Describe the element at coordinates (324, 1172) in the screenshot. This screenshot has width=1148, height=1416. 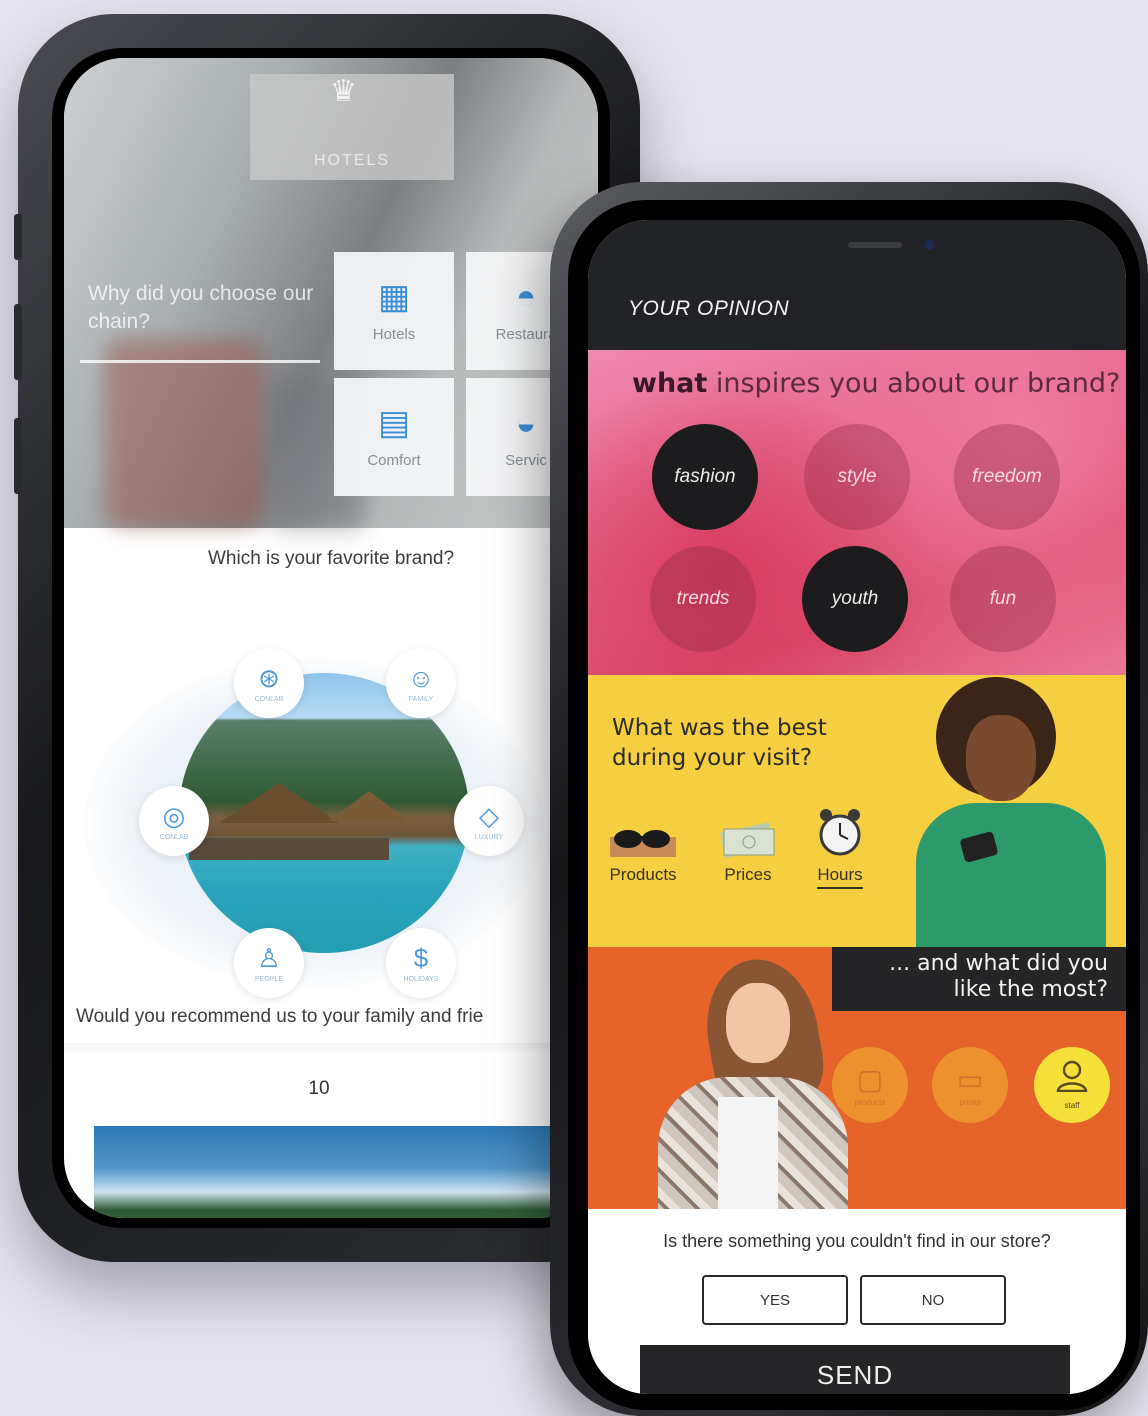
I see `landscape-image` at that location.